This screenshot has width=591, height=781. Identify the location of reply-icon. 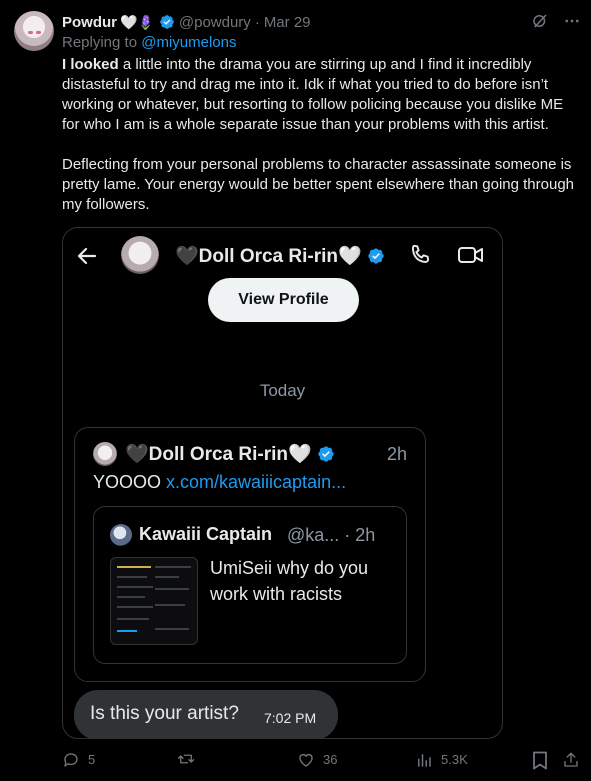
(71, 760).